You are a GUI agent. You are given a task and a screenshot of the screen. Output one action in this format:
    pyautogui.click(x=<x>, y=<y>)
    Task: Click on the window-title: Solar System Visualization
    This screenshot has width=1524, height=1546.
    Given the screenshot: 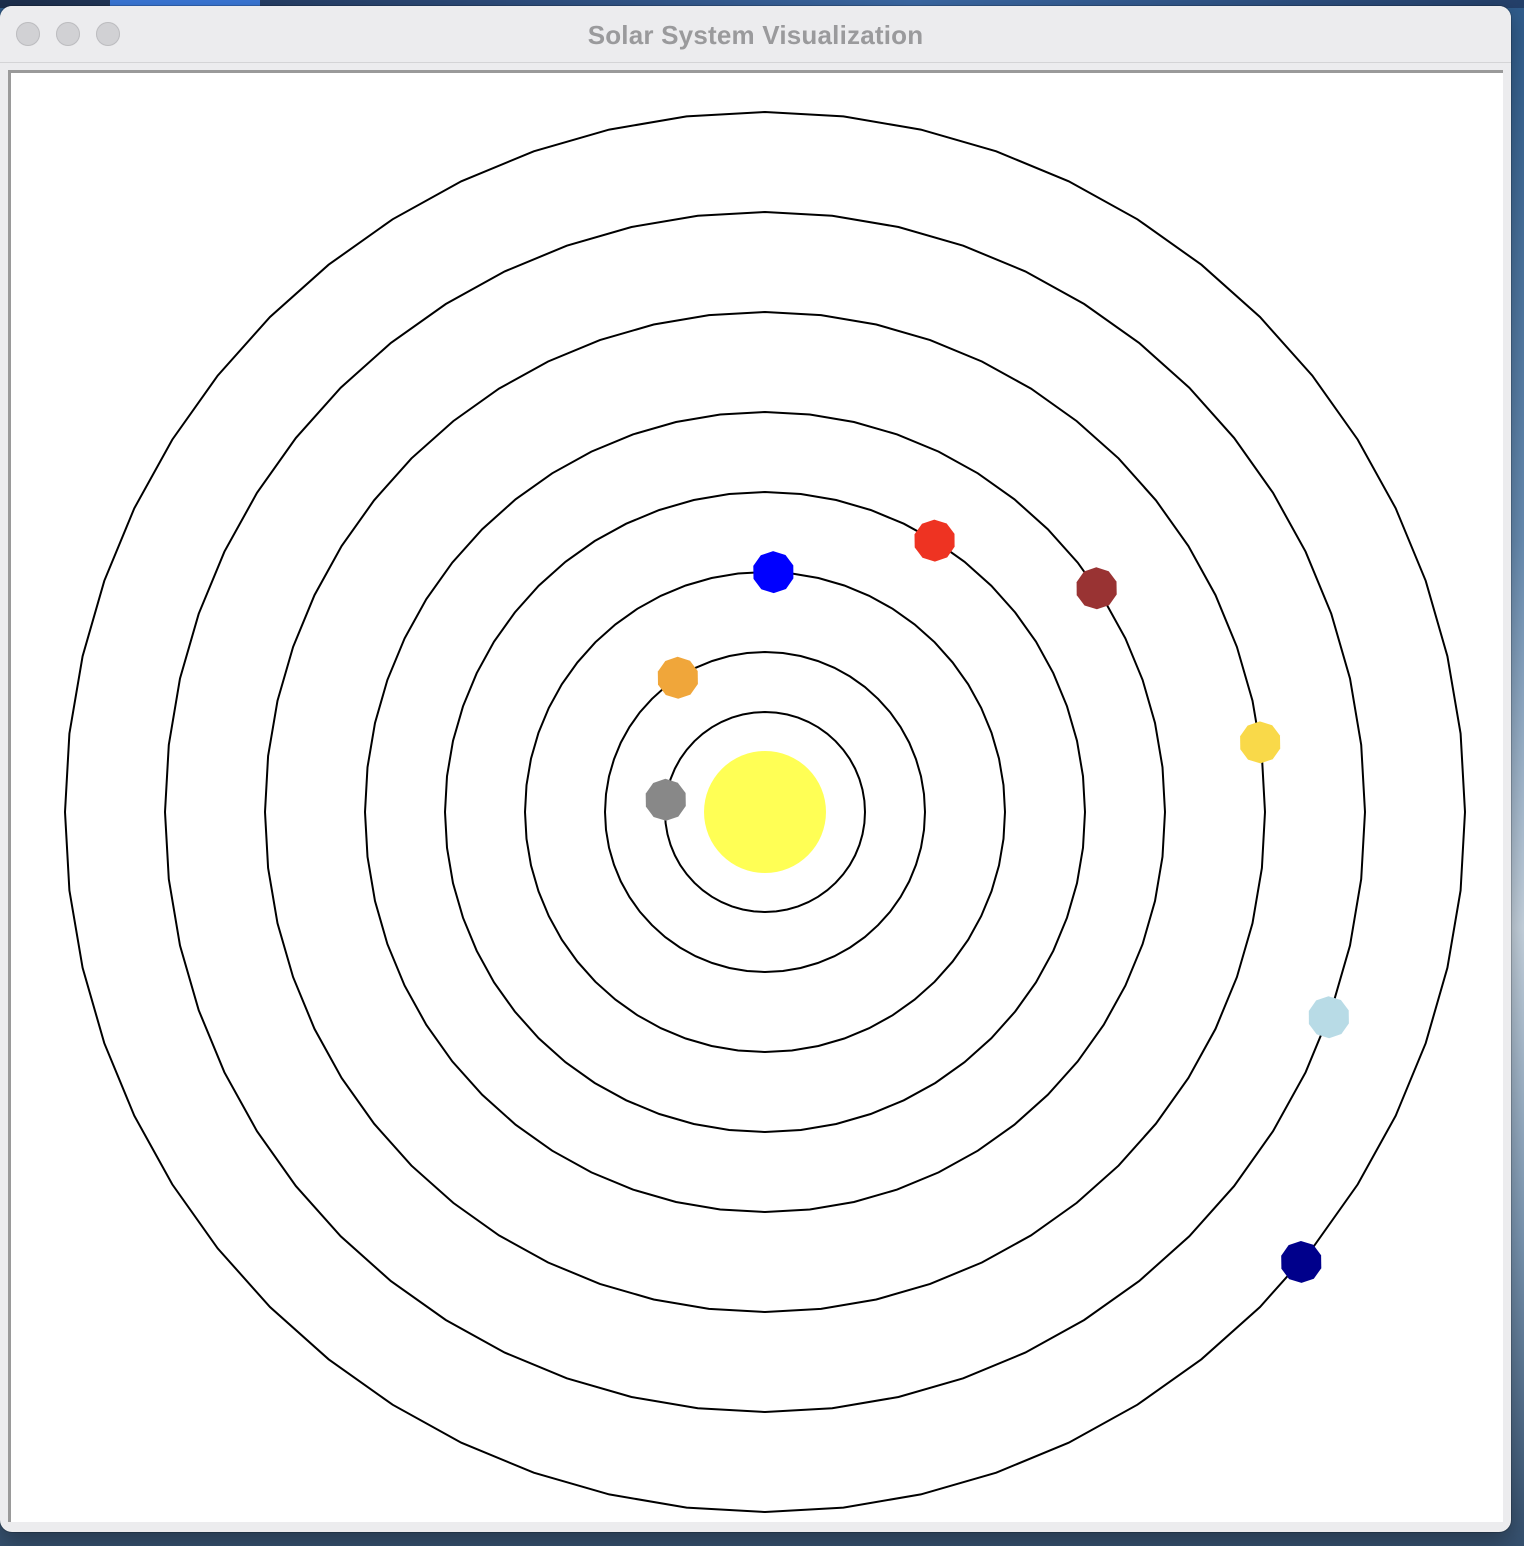 What is the action you would take?
    pyautogui.click(x=755, y=35)
    